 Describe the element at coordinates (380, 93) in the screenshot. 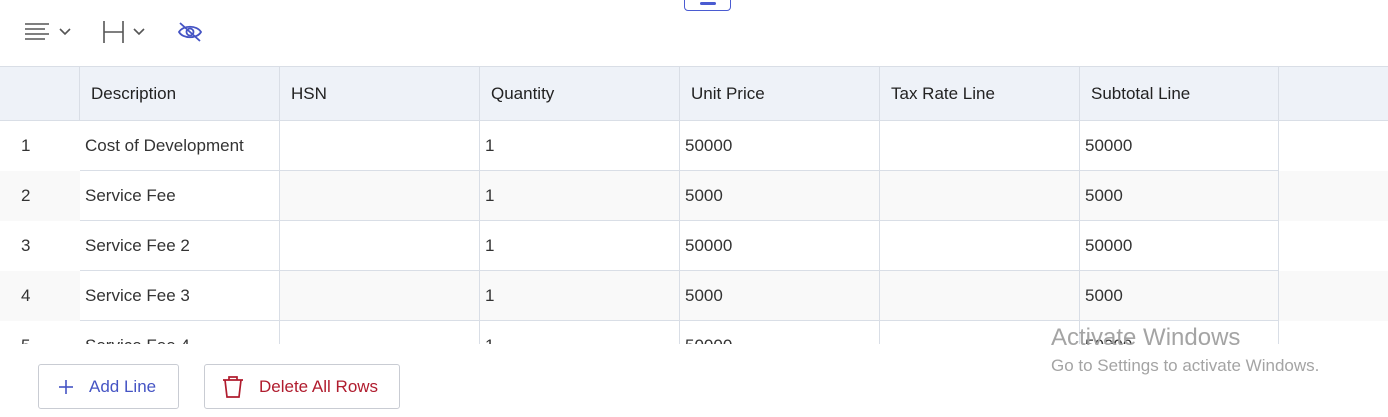

I see `column-header-hsn: HSN` at that location.